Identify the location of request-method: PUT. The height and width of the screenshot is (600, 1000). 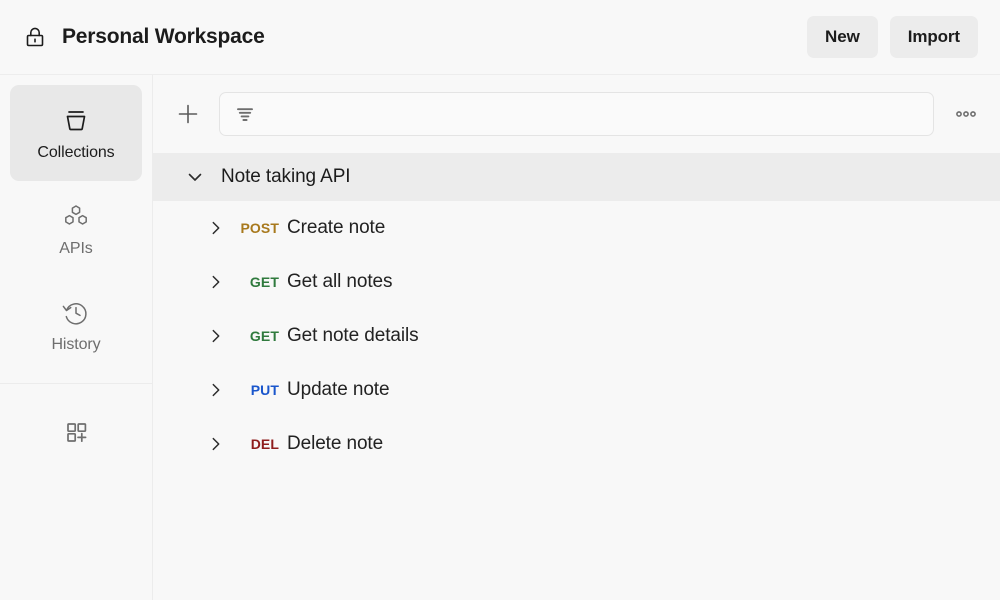
(264, 390).